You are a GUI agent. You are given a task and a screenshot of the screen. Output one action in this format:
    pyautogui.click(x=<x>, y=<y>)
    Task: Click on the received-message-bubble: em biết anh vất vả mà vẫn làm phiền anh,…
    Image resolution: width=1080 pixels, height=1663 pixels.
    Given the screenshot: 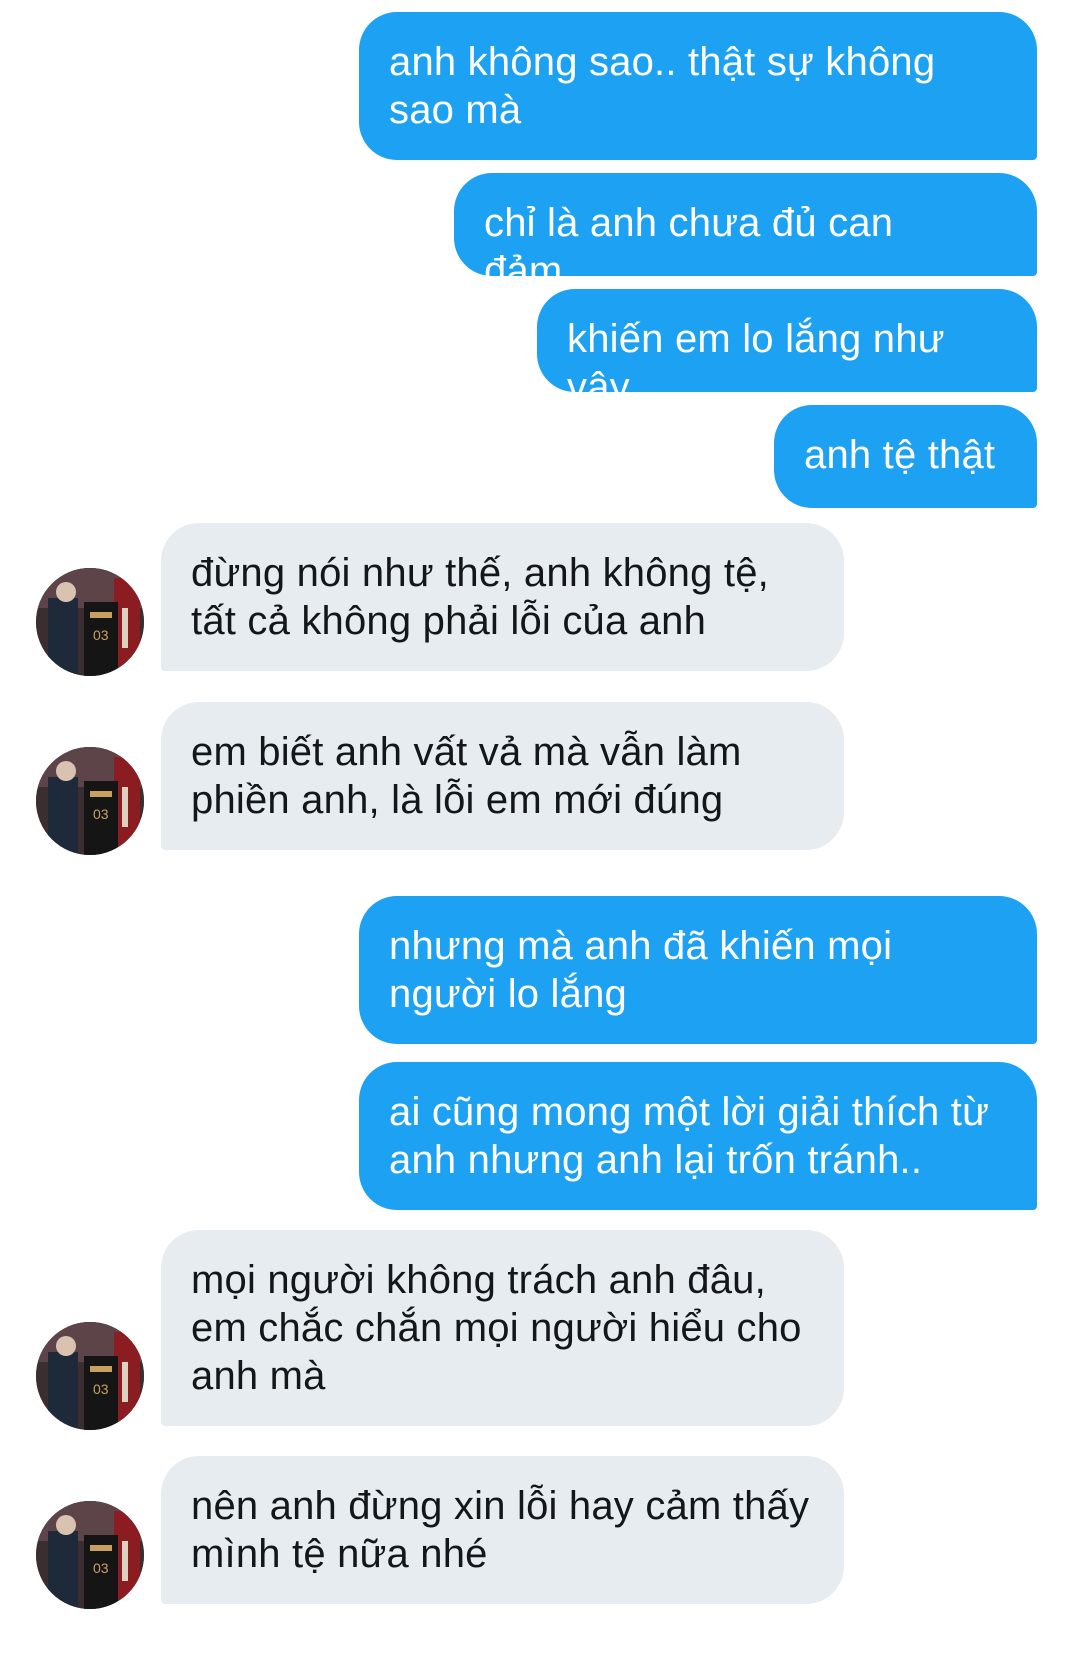 What is the action you would take?
    pyautogui.click(x=502, y=776)
    